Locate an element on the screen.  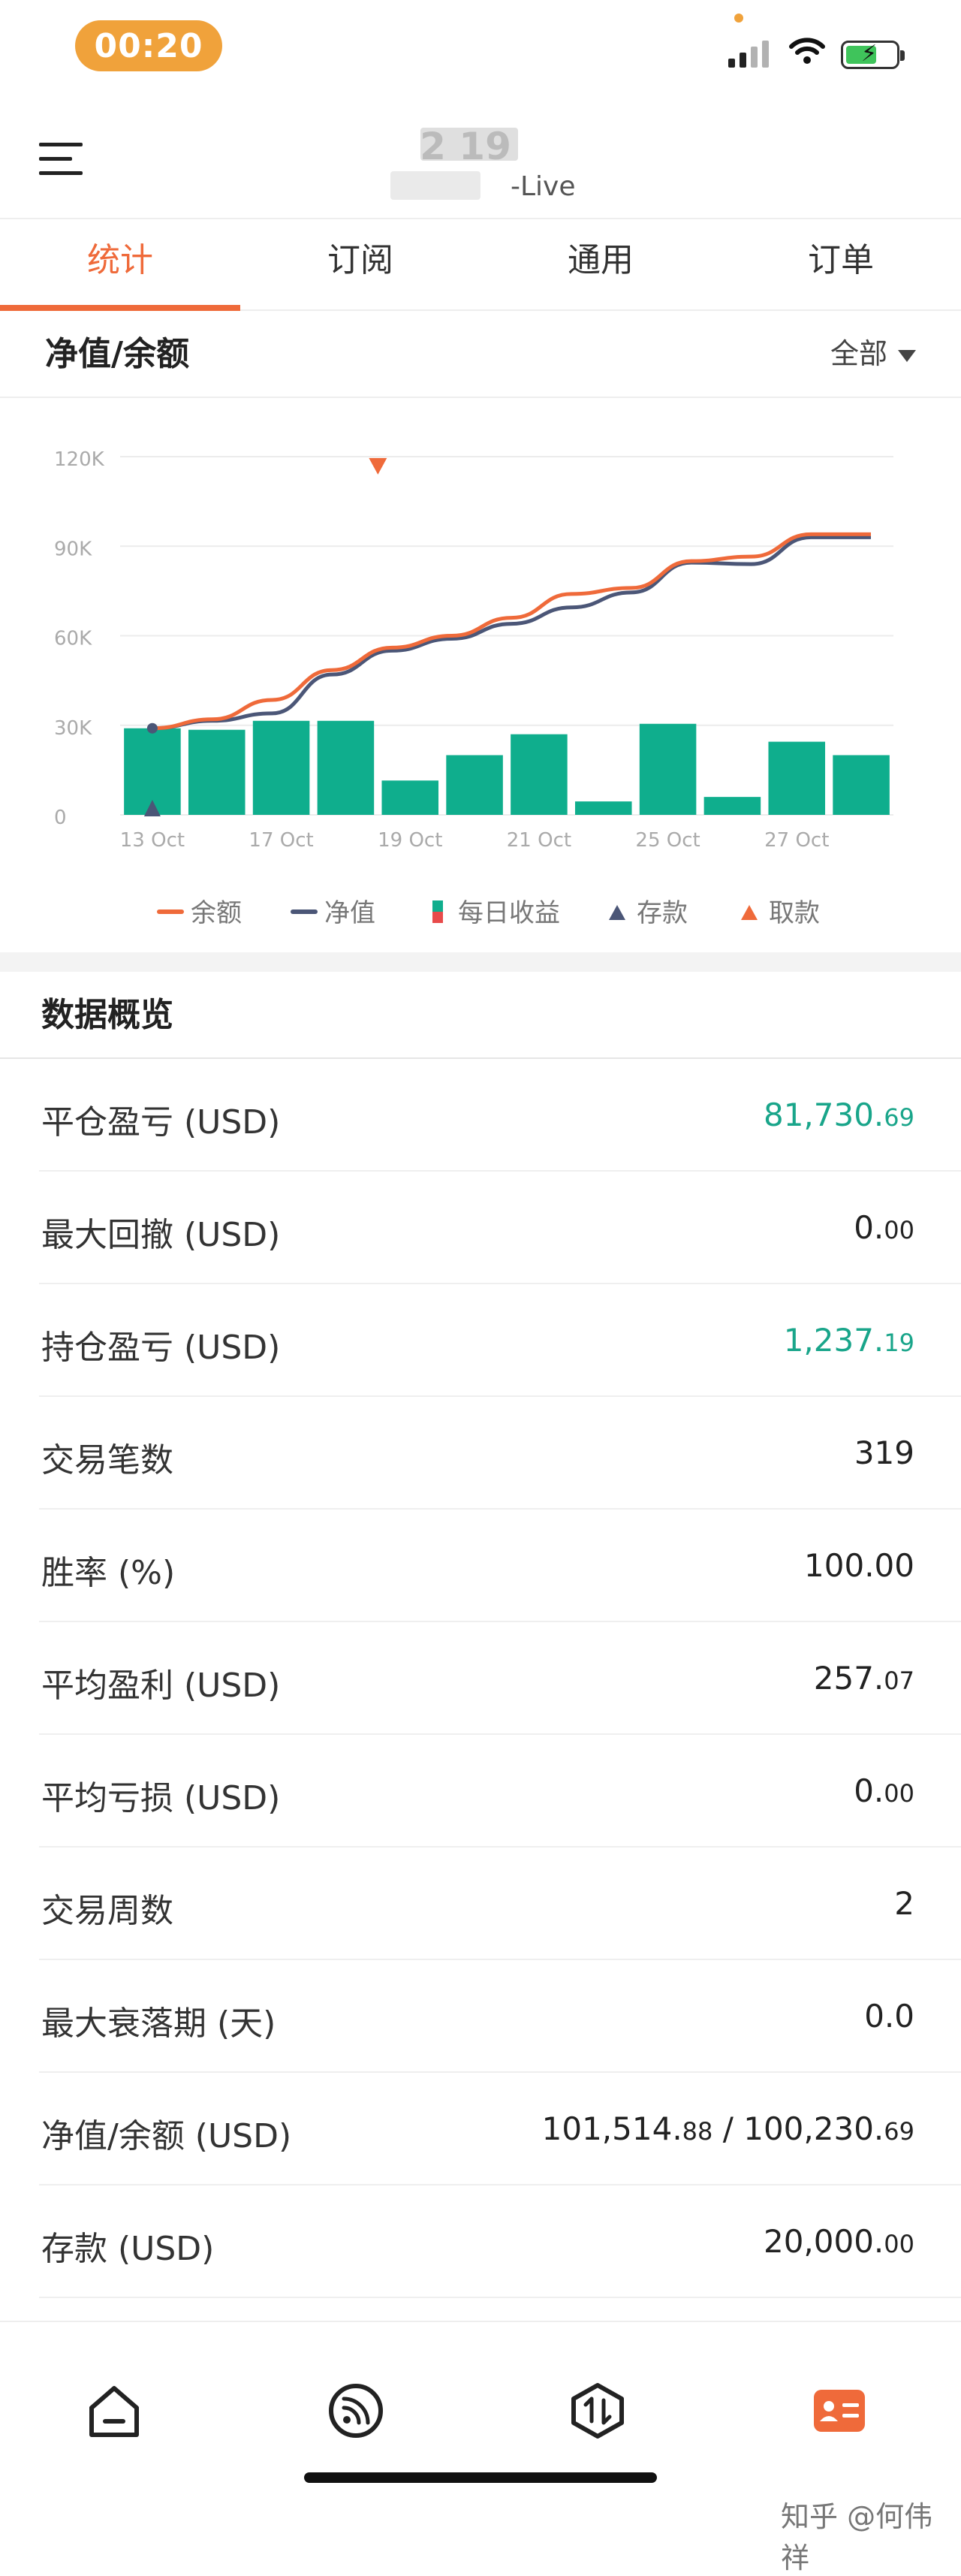
withdraw-marker is located at coordinates (378, 466).